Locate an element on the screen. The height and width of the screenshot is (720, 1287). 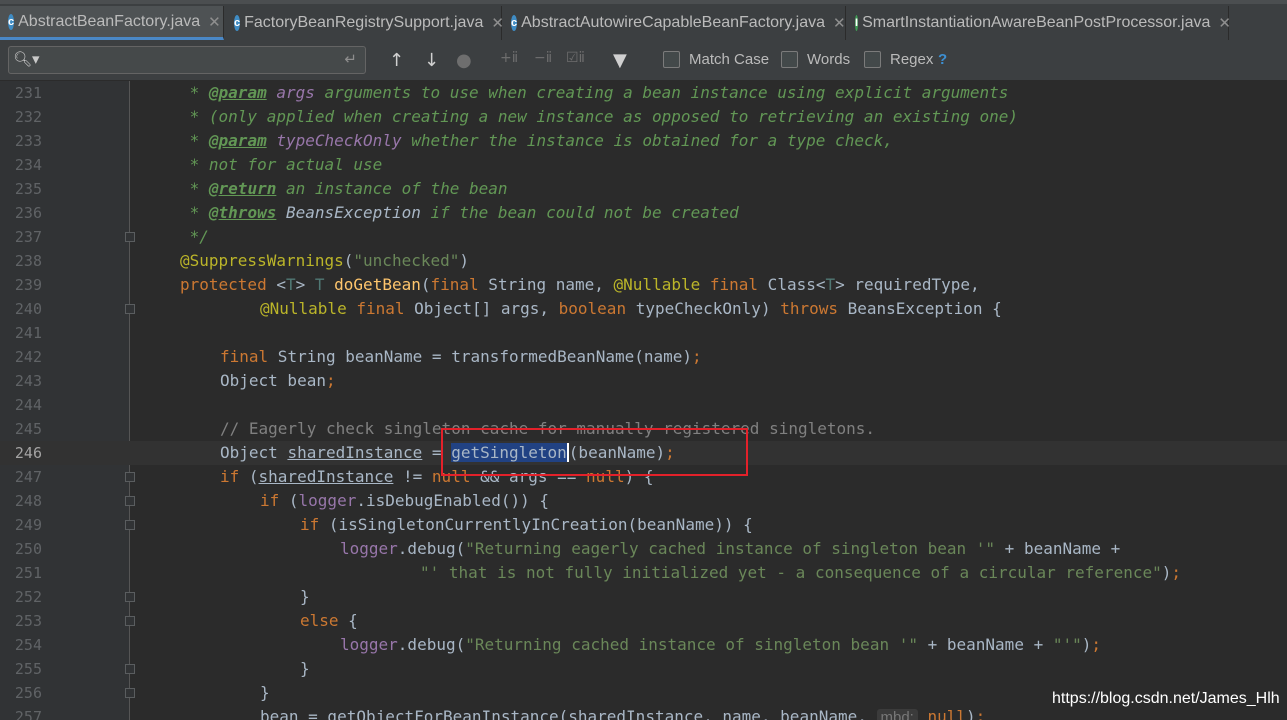
regex-label: Regex is located at coordinates (912, 59).